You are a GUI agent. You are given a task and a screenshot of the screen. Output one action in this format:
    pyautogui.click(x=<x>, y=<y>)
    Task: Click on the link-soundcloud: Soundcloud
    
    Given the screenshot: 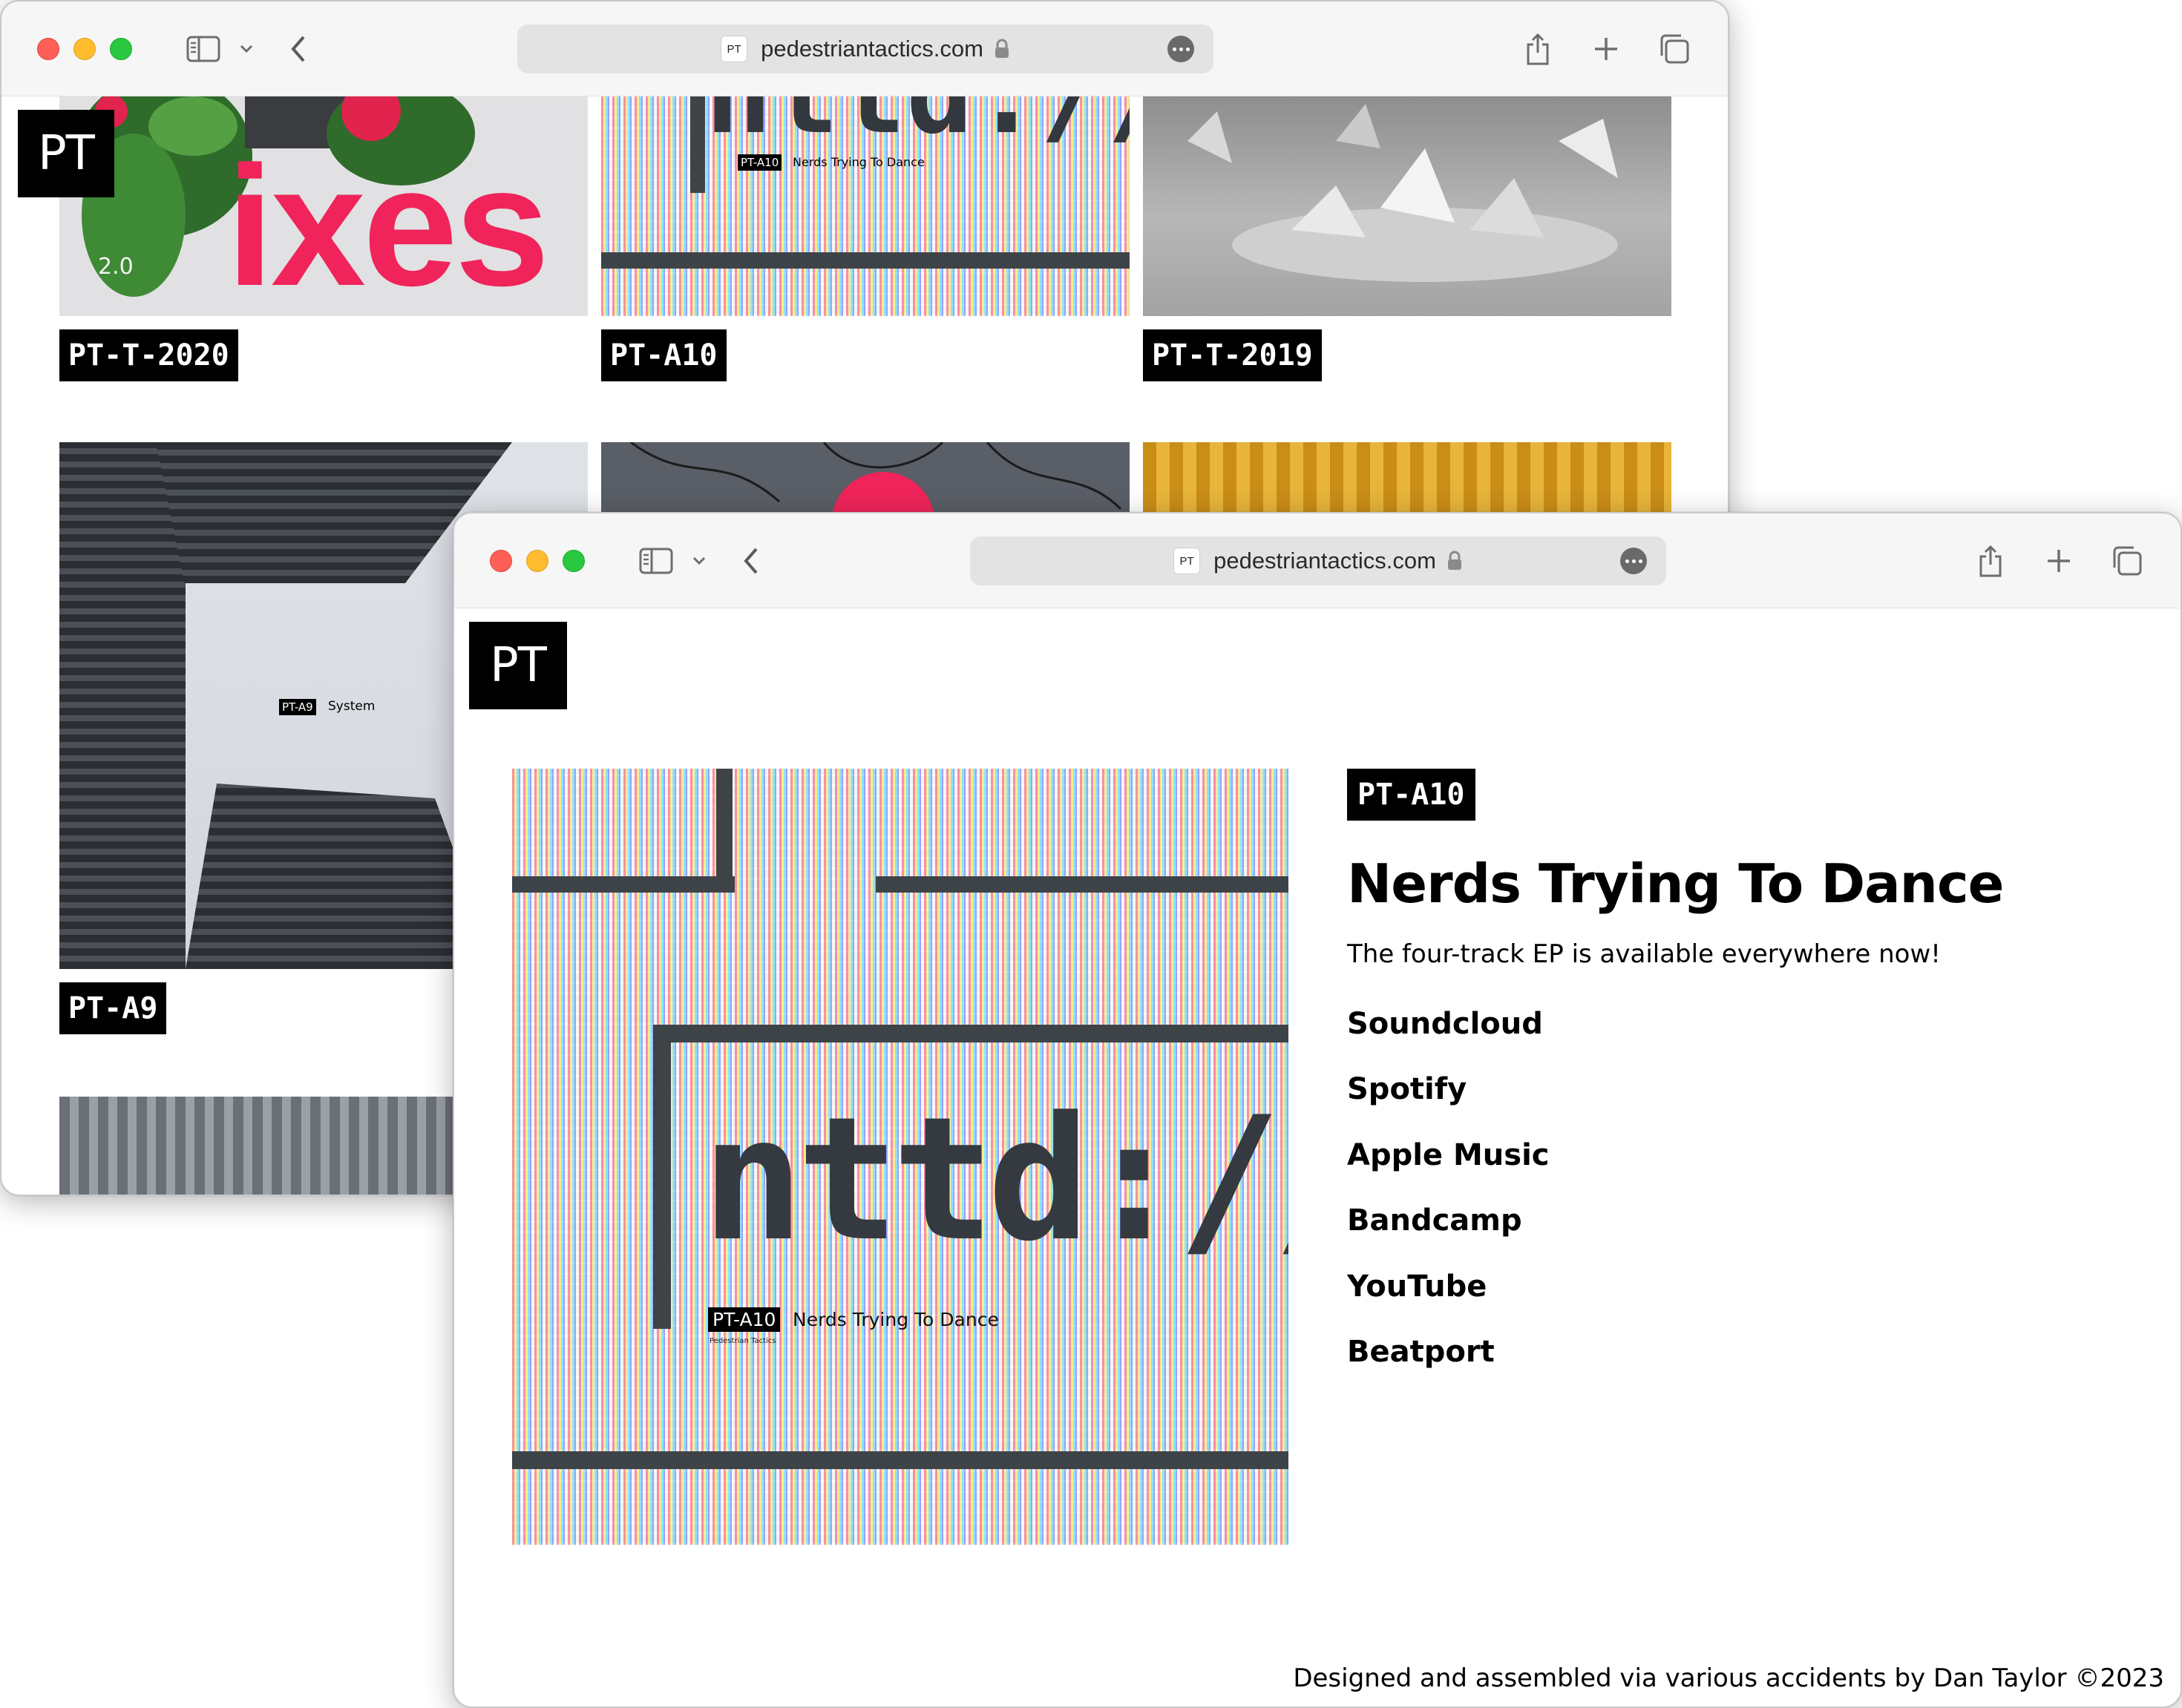 What is the action you would take?
    pyautogui.click(x=1740, y=1024)
    